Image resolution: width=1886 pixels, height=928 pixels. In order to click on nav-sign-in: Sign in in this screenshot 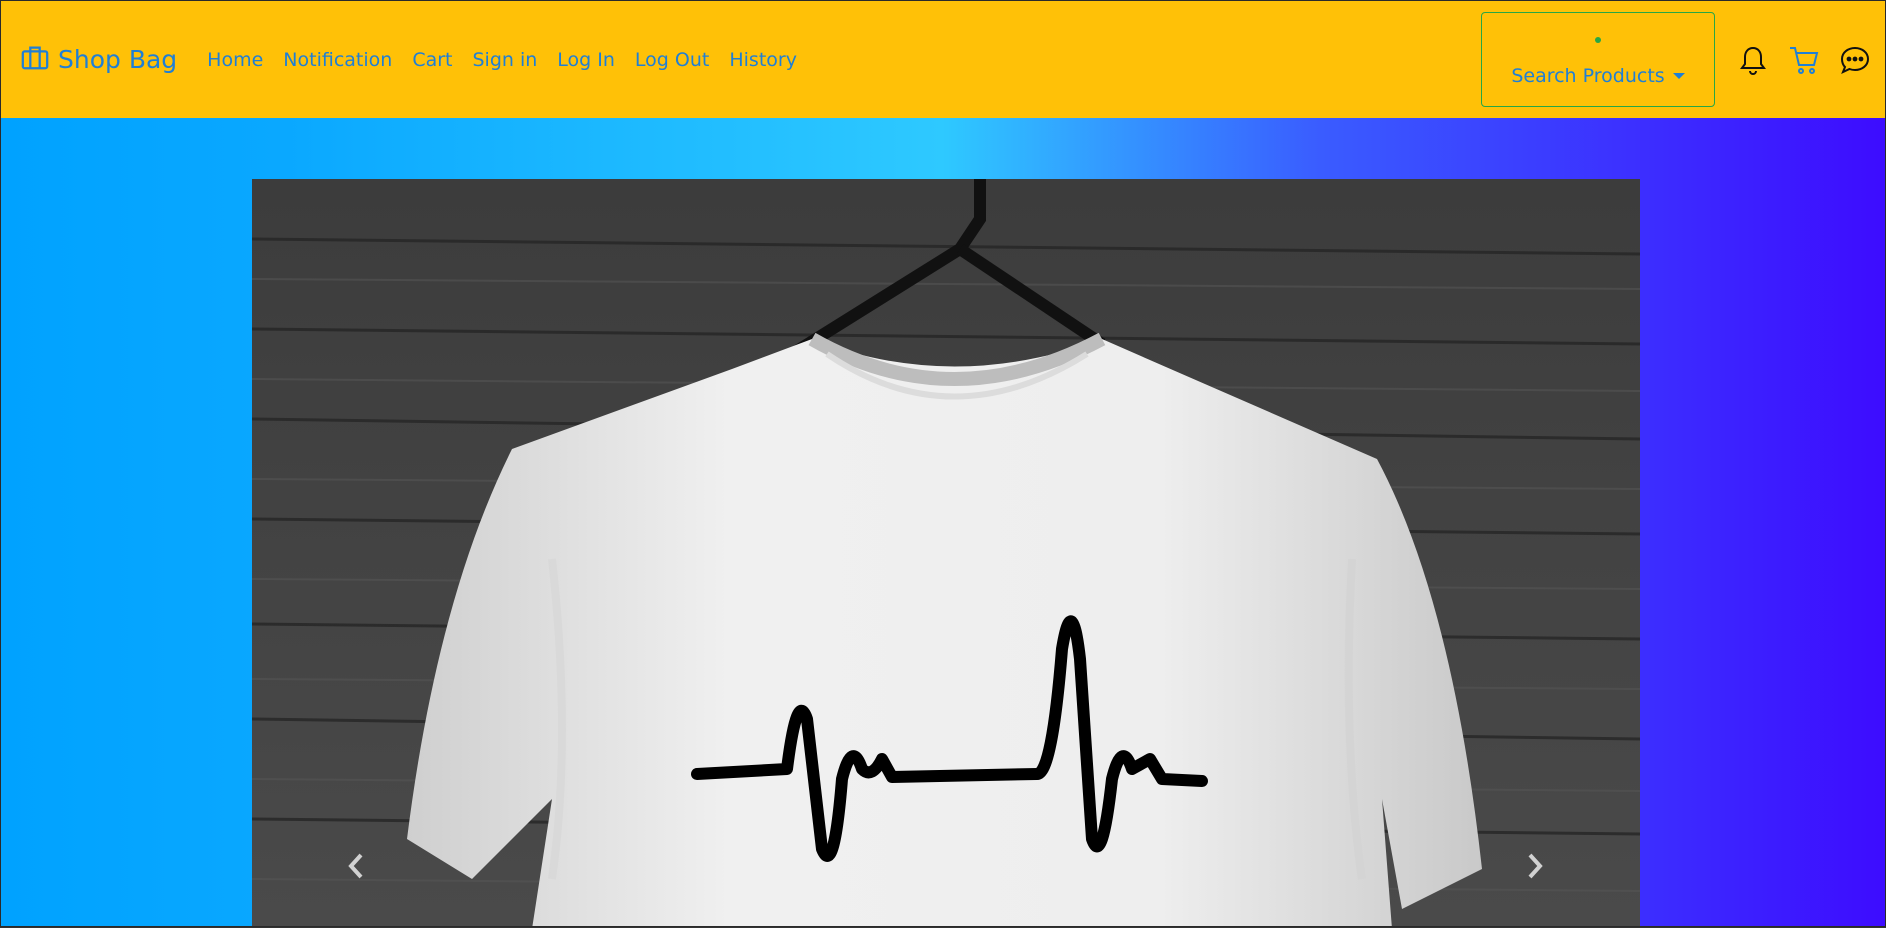, I will do `click(504, 60)`.